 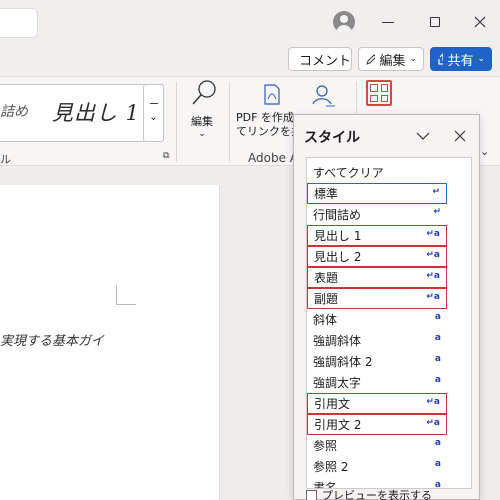 What do you see at coordinates (377, 424) in the screenshot?
I see `style-item: 引用文 2 ↵a` at bounding box center [377, 424].